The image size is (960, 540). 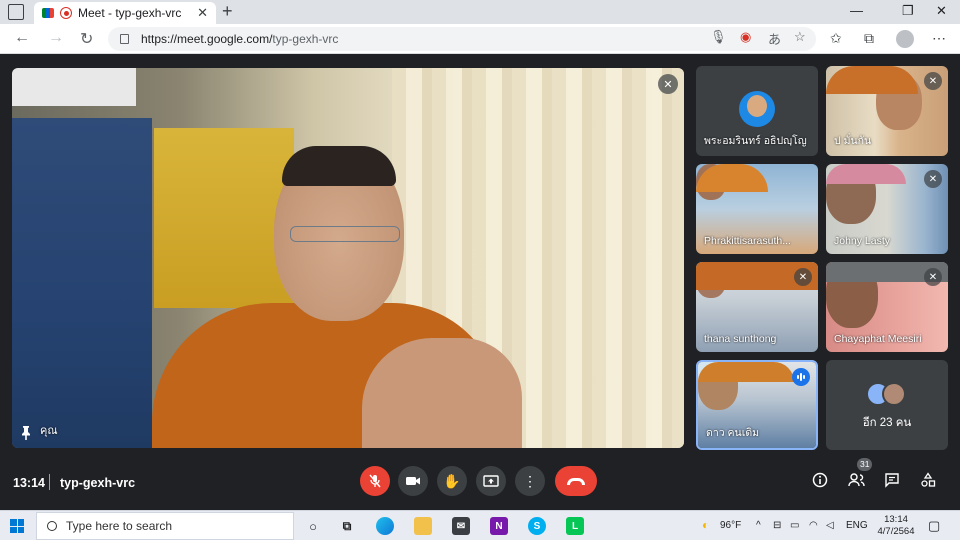 I want to click on new-tab-button: +, so click(x=227, y=11).